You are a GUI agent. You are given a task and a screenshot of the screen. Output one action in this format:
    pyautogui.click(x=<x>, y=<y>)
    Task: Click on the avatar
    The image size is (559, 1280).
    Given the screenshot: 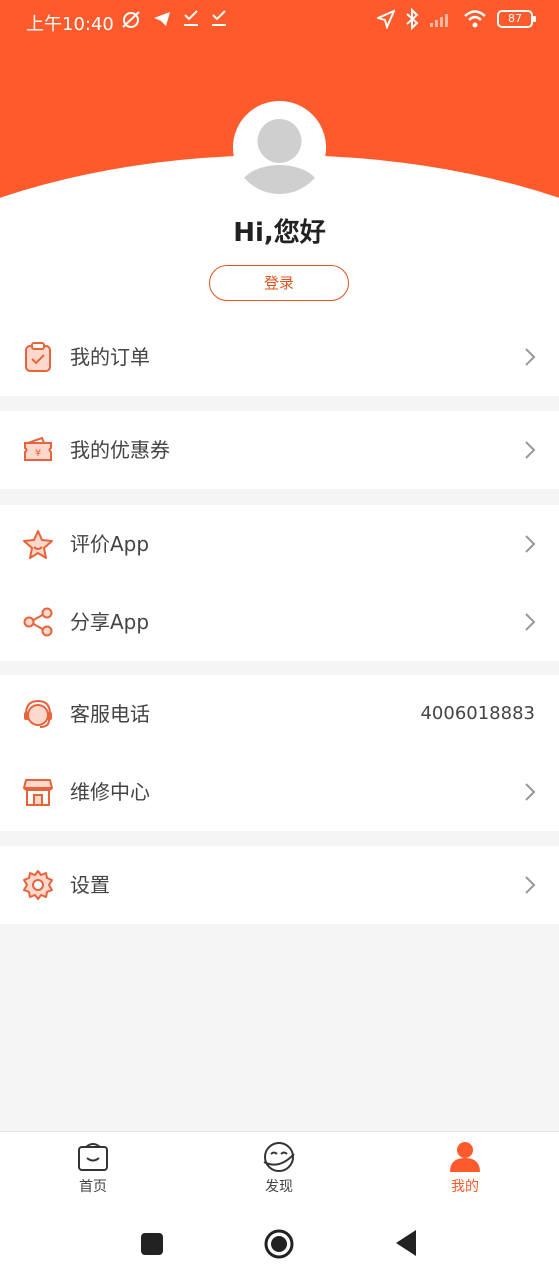 What is the action you would take?
    pyautogui.click(x=279, y=147)
    